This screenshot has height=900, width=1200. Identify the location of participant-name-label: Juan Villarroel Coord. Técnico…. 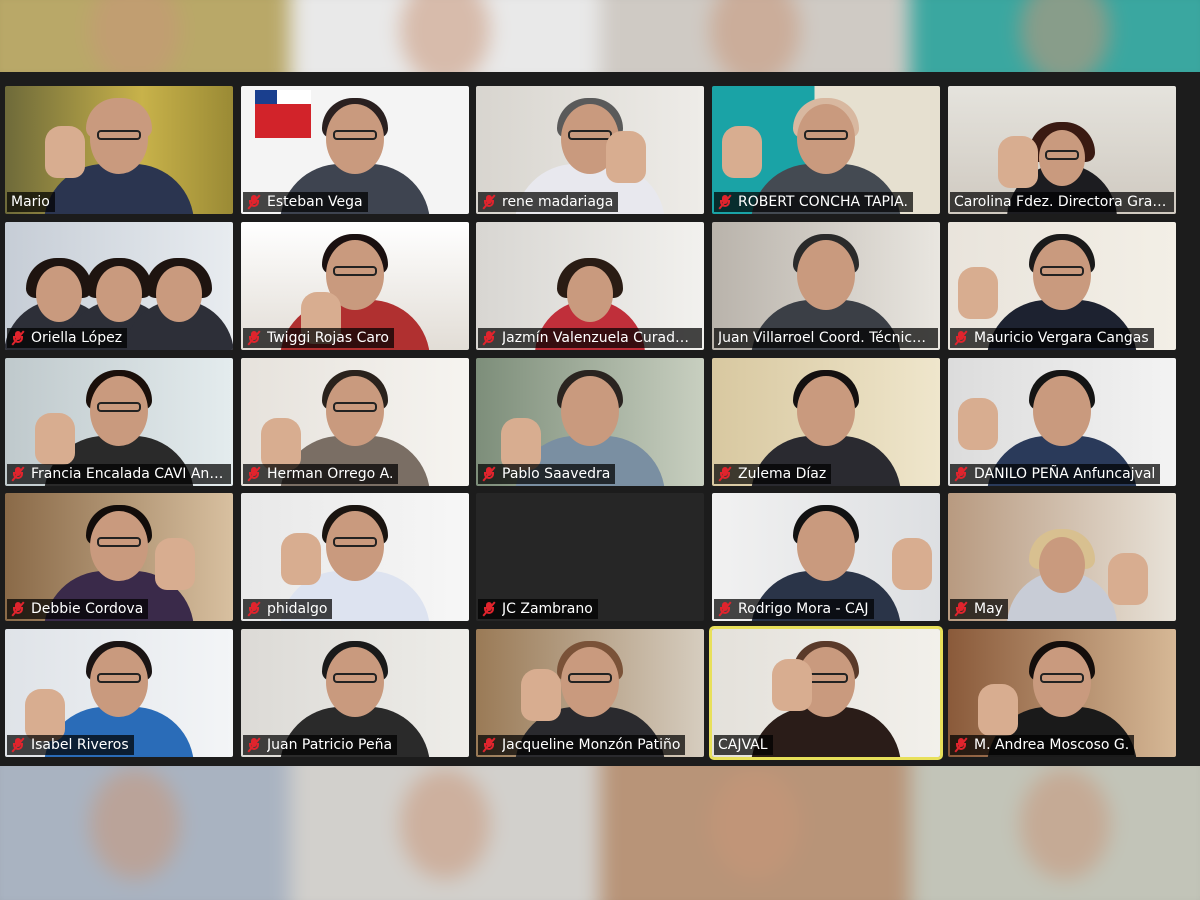
(826, 338).